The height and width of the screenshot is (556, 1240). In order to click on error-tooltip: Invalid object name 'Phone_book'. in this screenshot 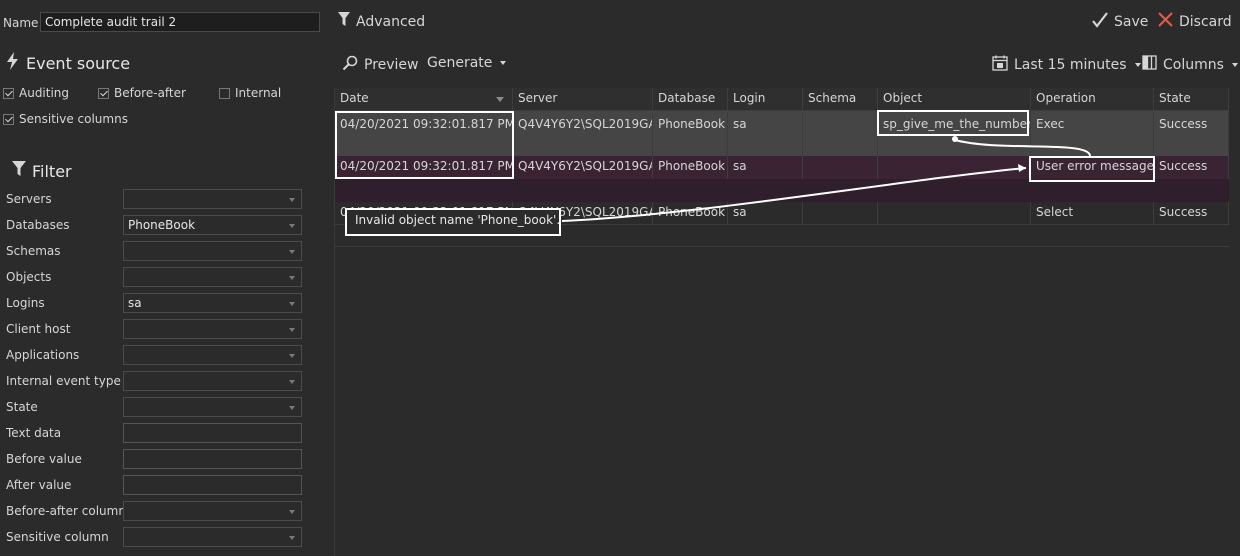, I will do `click(453, 222)`.